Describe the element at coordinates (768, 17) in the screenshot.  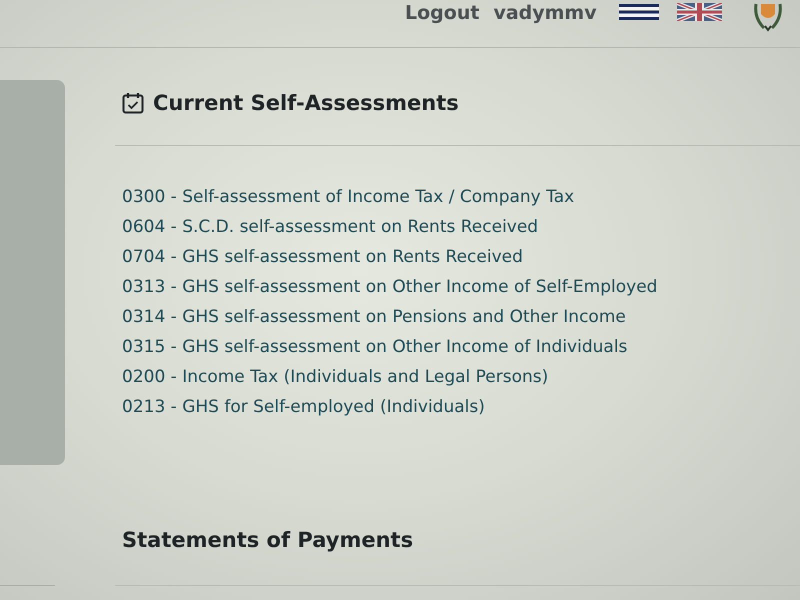
I see `emblem-icon` at that location.